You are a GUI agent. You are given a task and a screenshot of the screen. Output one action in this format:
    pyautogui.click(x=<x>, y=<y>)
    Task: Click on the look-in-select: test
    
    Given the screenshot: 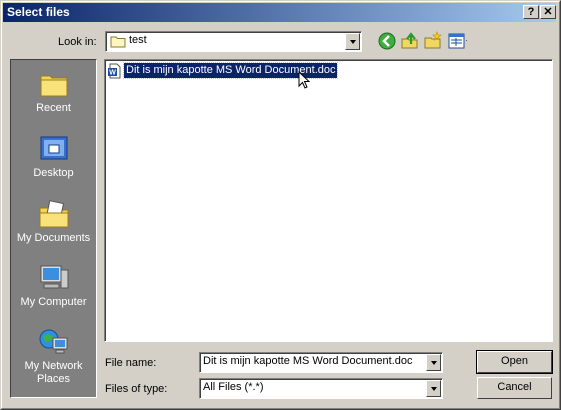 What is the action you would take?
    pyautogui.click(x=233, y=41)
    